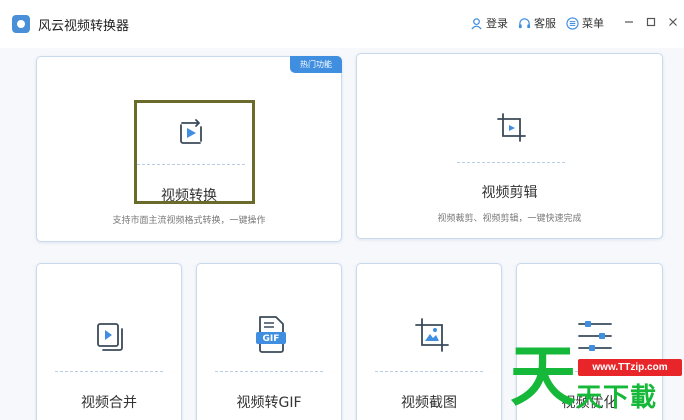  I want to click on menu-button: 菜单, so click(585, 23).